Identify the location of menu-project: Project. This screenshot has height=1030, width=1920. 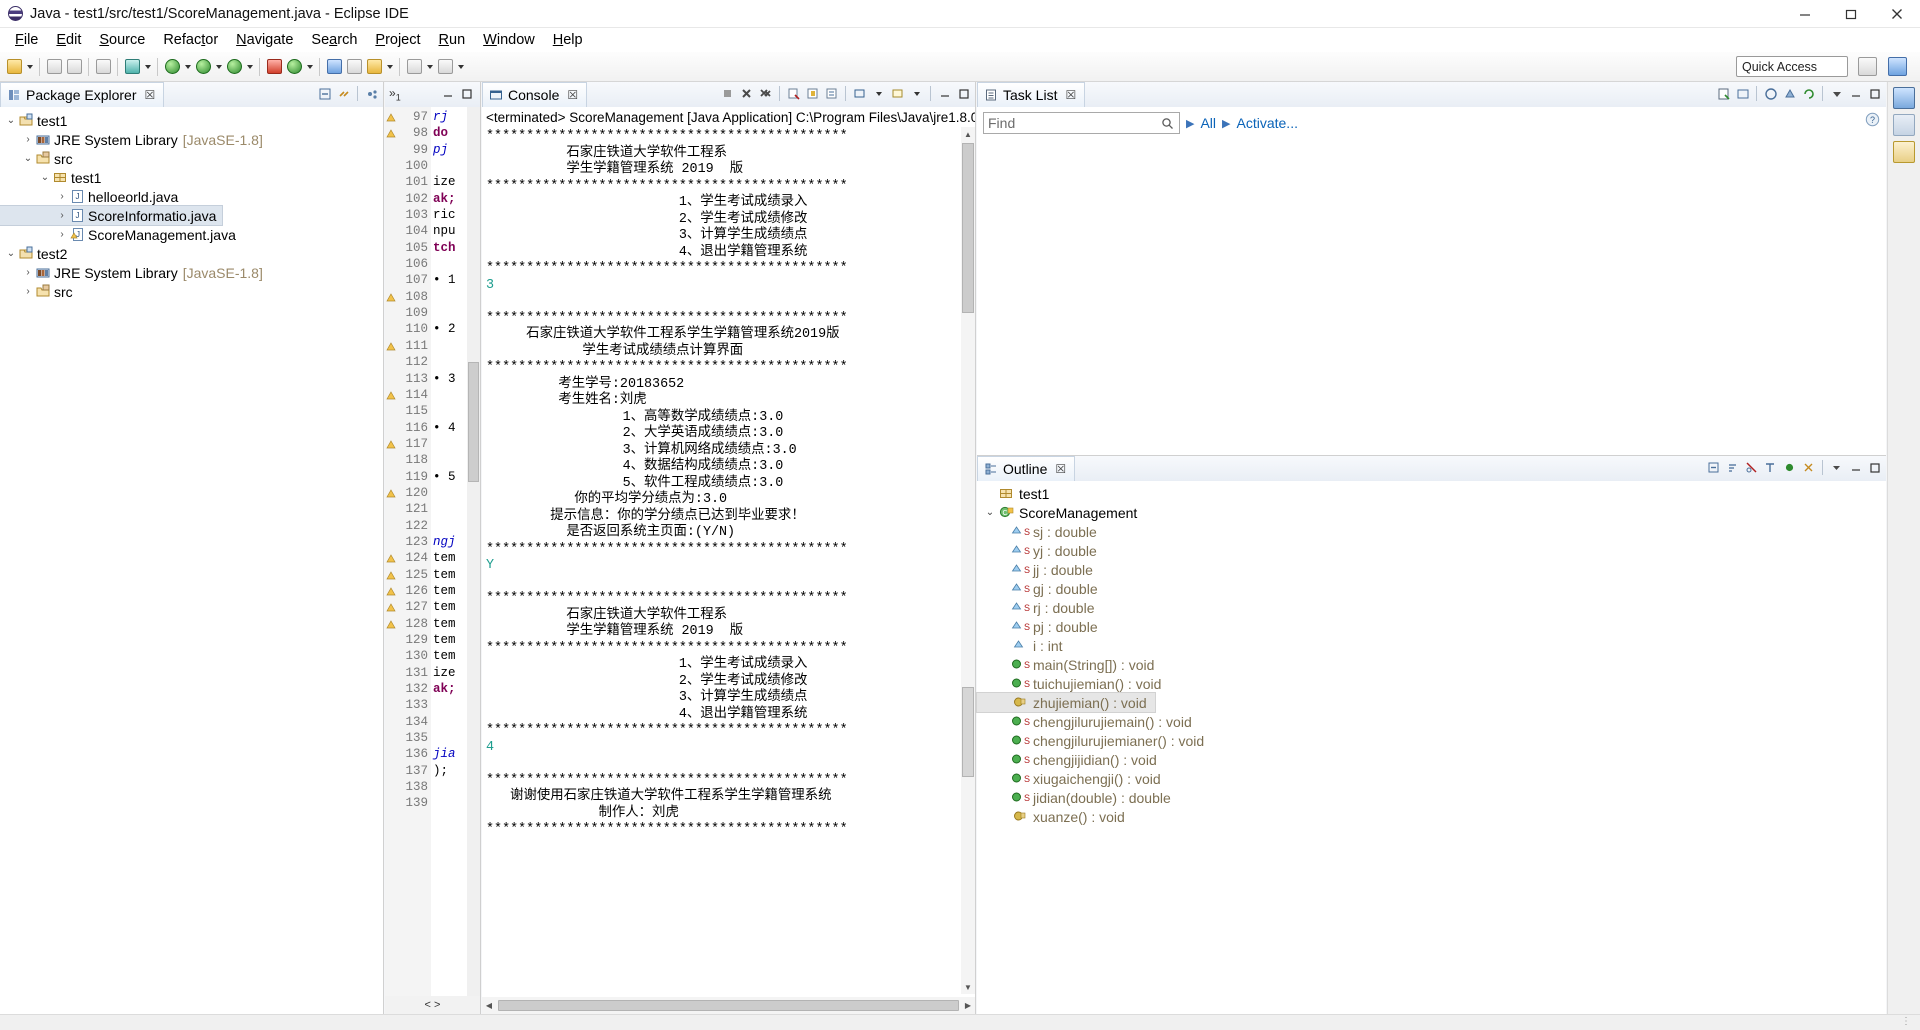
(397, 40).